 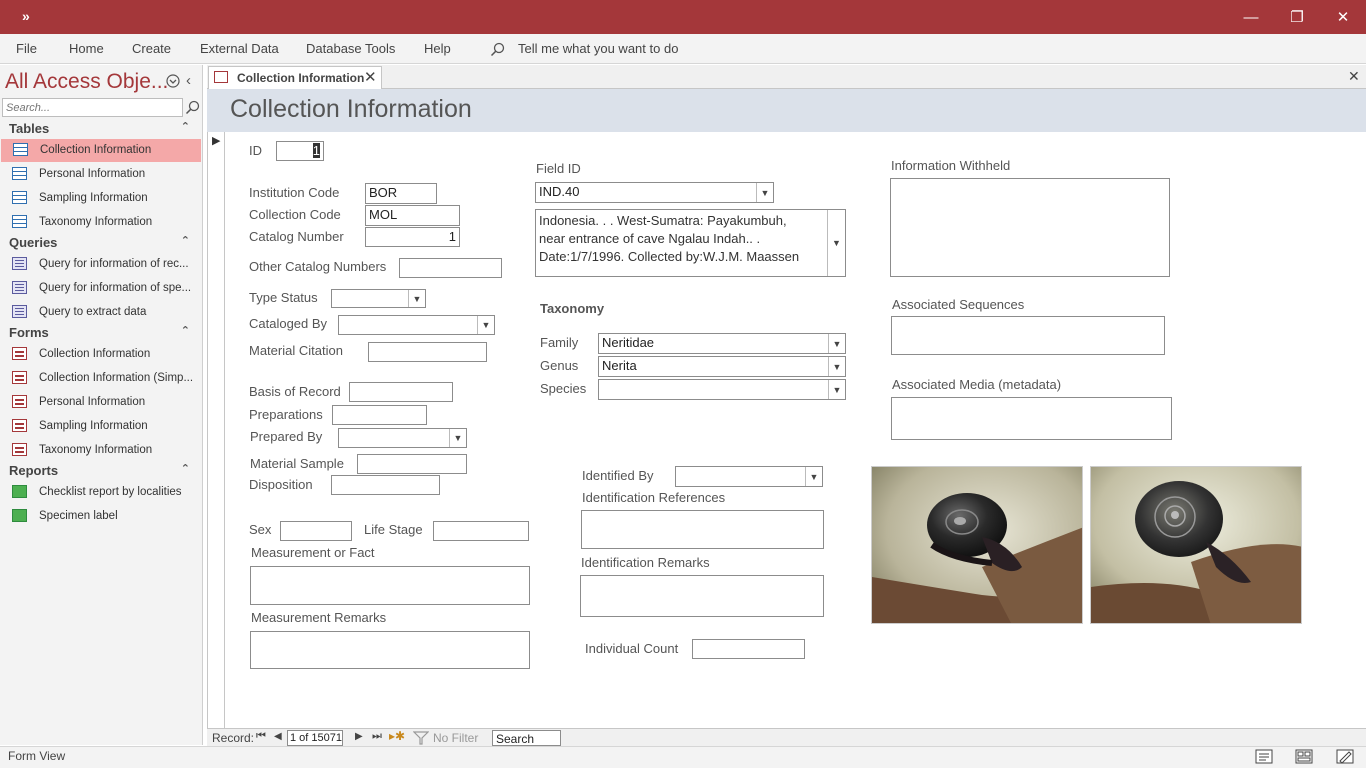 I want to click on nav-item-table-taxonomy-information: Taxonomy Information, so click(x=101, y=222).